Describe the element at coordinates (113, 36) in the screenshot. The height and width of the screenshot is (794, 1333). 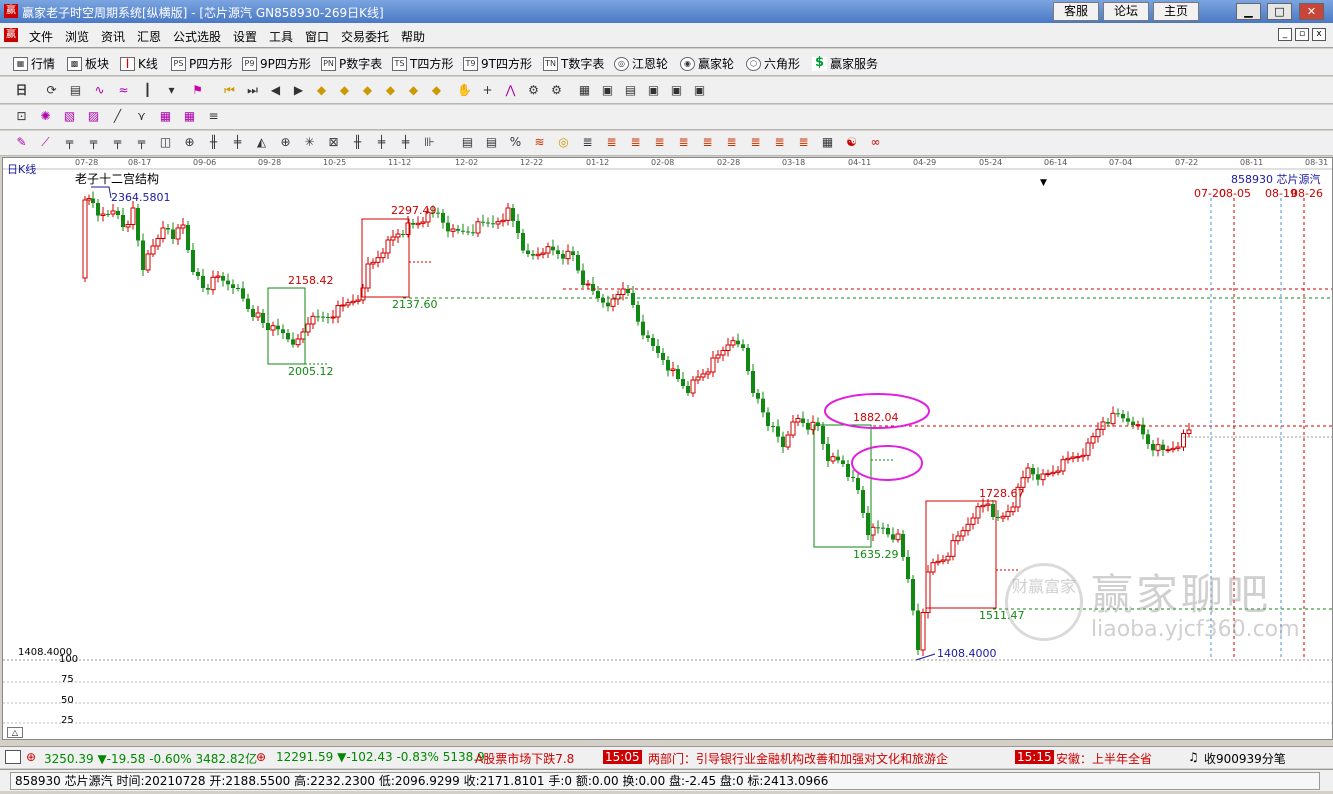
I see `menu-news: 资讯` at that location.